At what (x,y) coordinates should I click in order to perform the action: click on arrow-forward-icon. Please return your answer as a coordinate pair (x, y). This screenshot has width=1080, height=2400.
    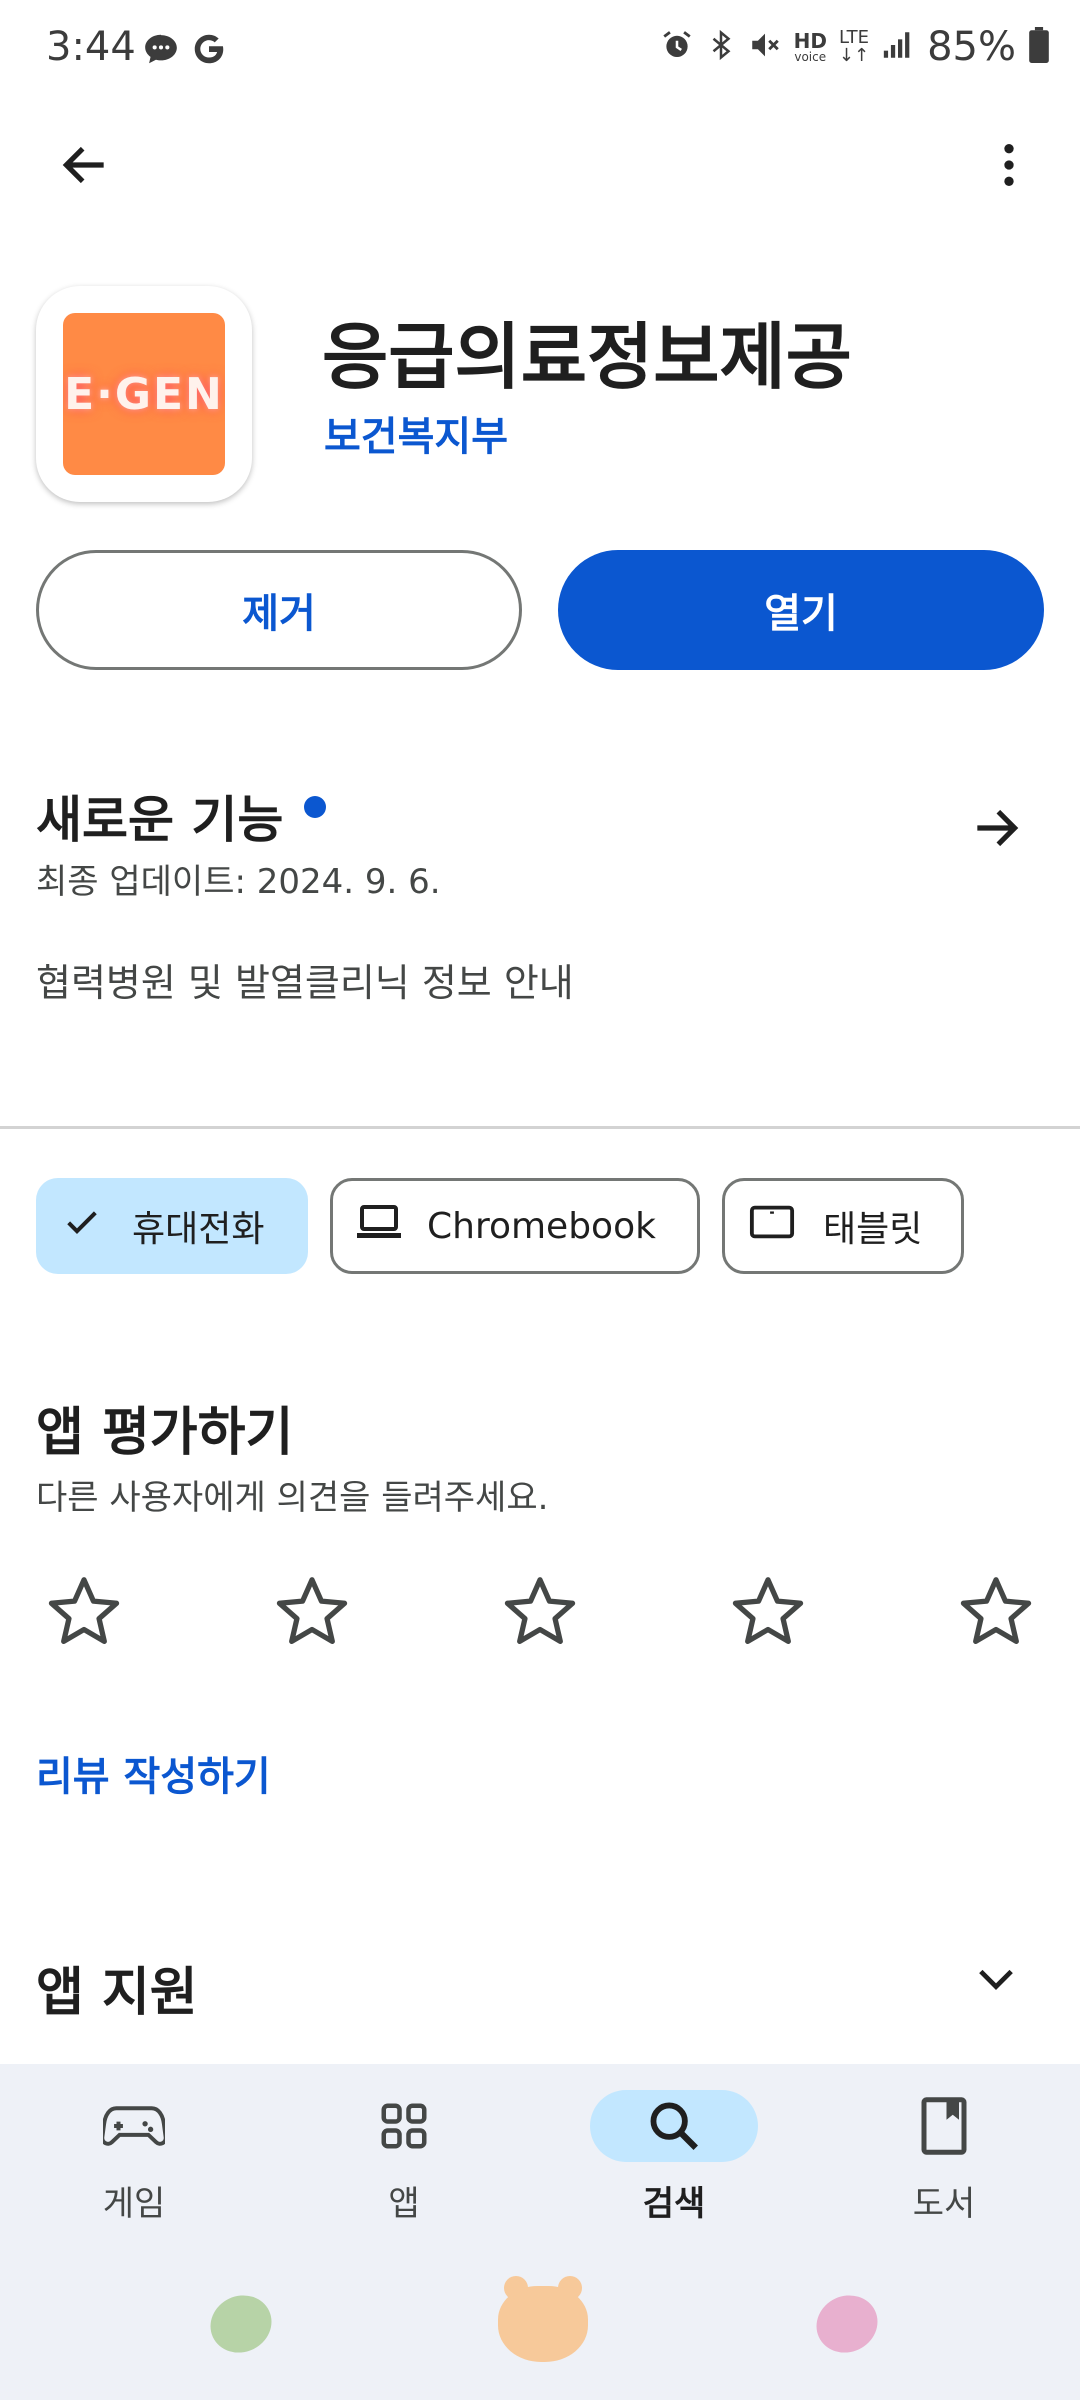
    Looking at the image, I should click on (996, 830).